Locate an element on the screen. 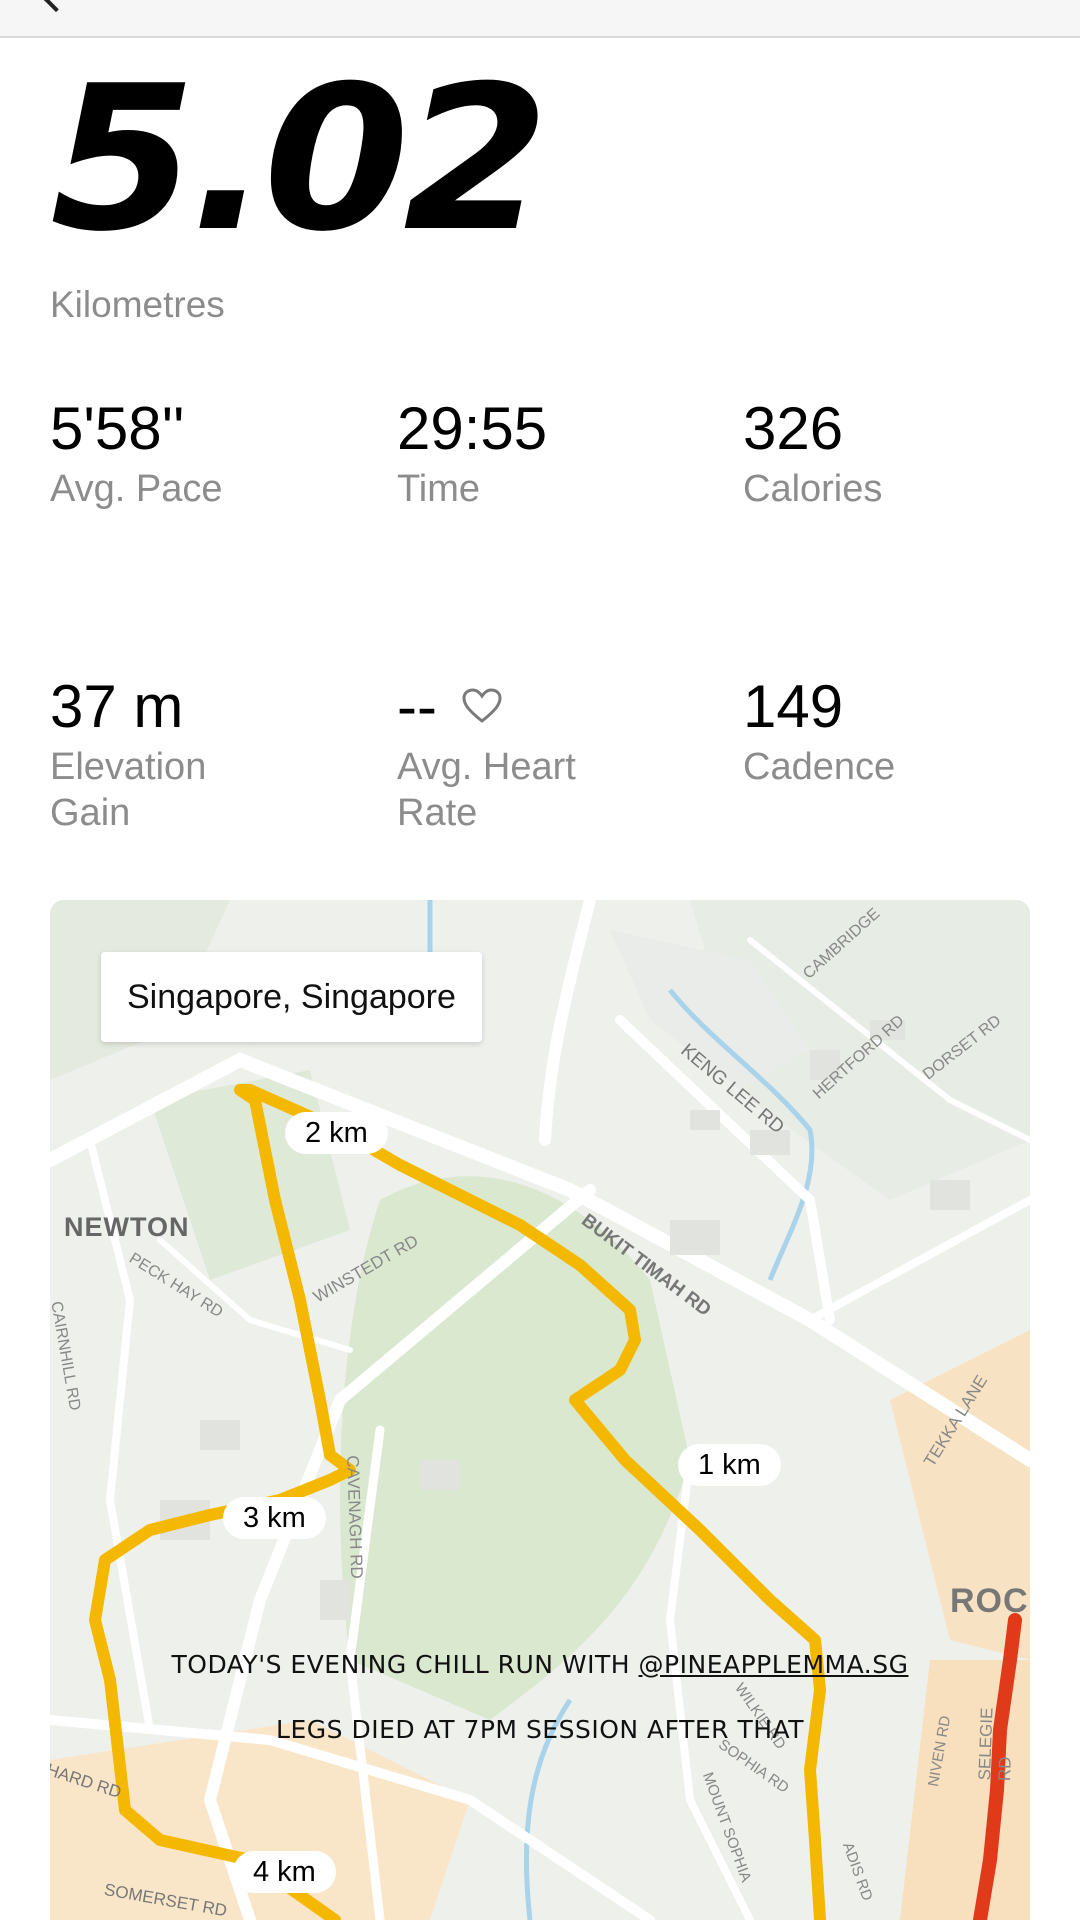  stat-cadence: 149 Cadence is located at coordinates (903, 732).